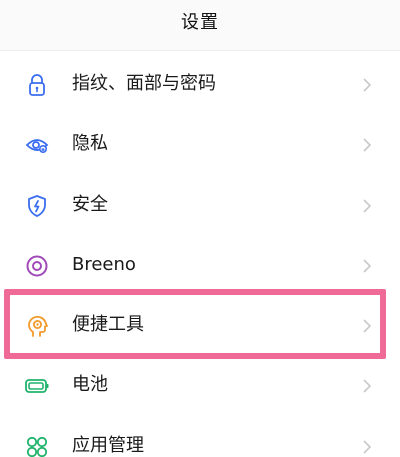 The width and height of the screenshot is (400, 457). What do you see at coordinates (37, 206) in the screenshot?
I see `shield-icon` at bounding box center [37, 206].